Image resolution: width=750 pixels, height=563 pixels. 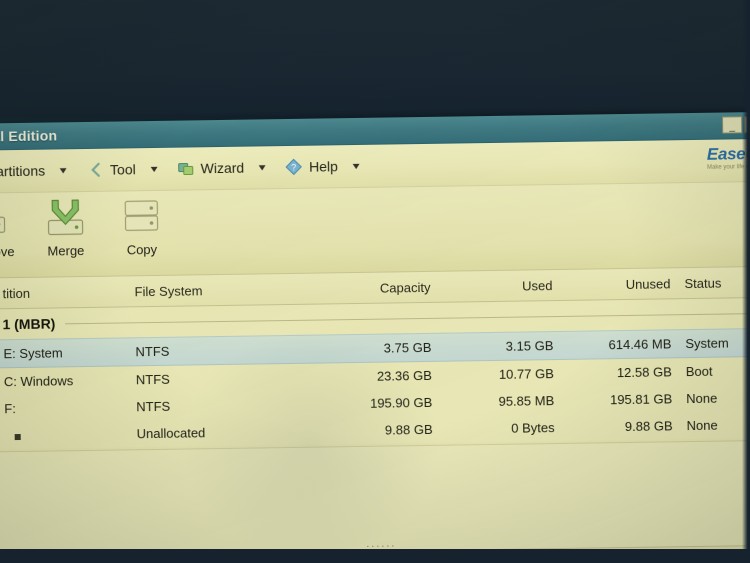 What do you see at coordinates (65, 218) in the screenshot?
I see `merge-icon` at bounding box center [65, 218].